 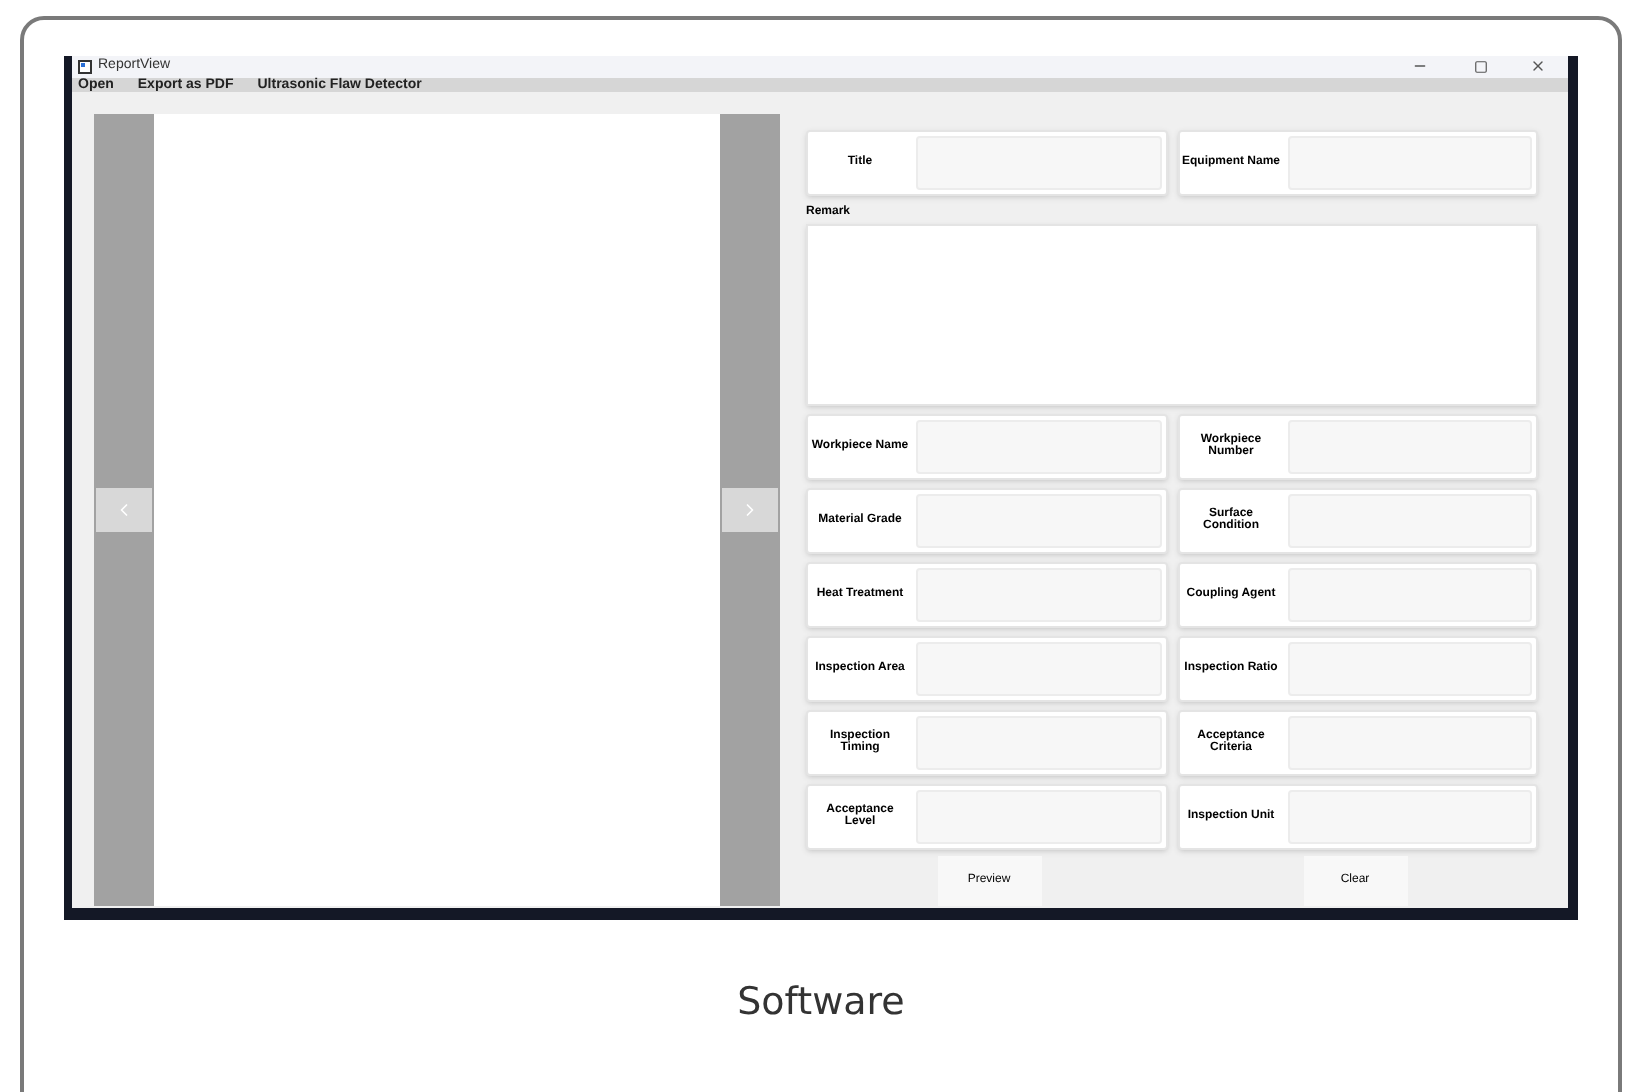 I want to click on close-icon, so click(x=1538, y=66).